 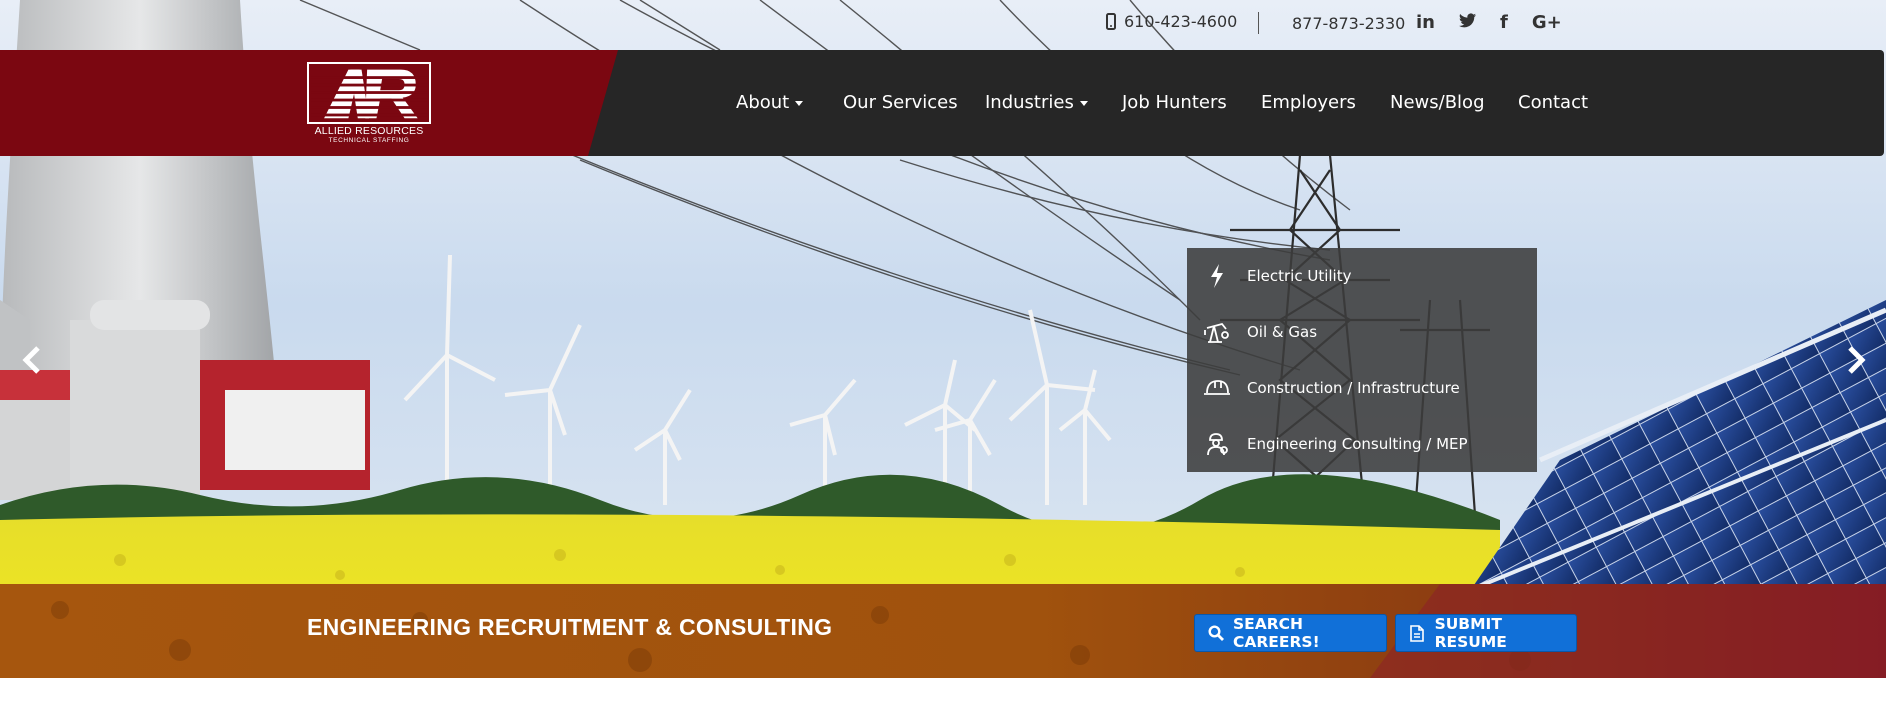 What do you see at coordinates (1470, 633) in the screenshot?
I see `submit-resume-label: SUBMIT RESUME` at bounding box center [1470, 633].